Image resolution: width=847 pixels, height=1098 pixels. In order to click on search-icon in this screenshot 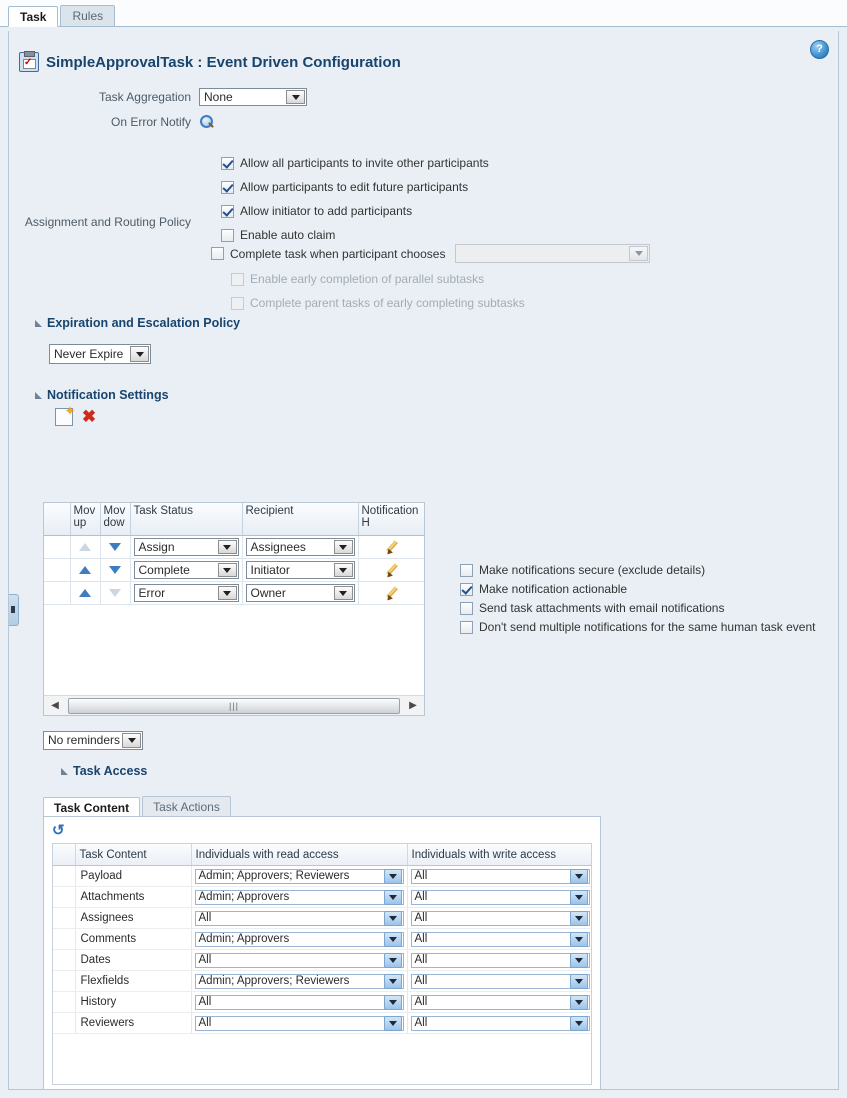, I will do `click(207, 122)`.